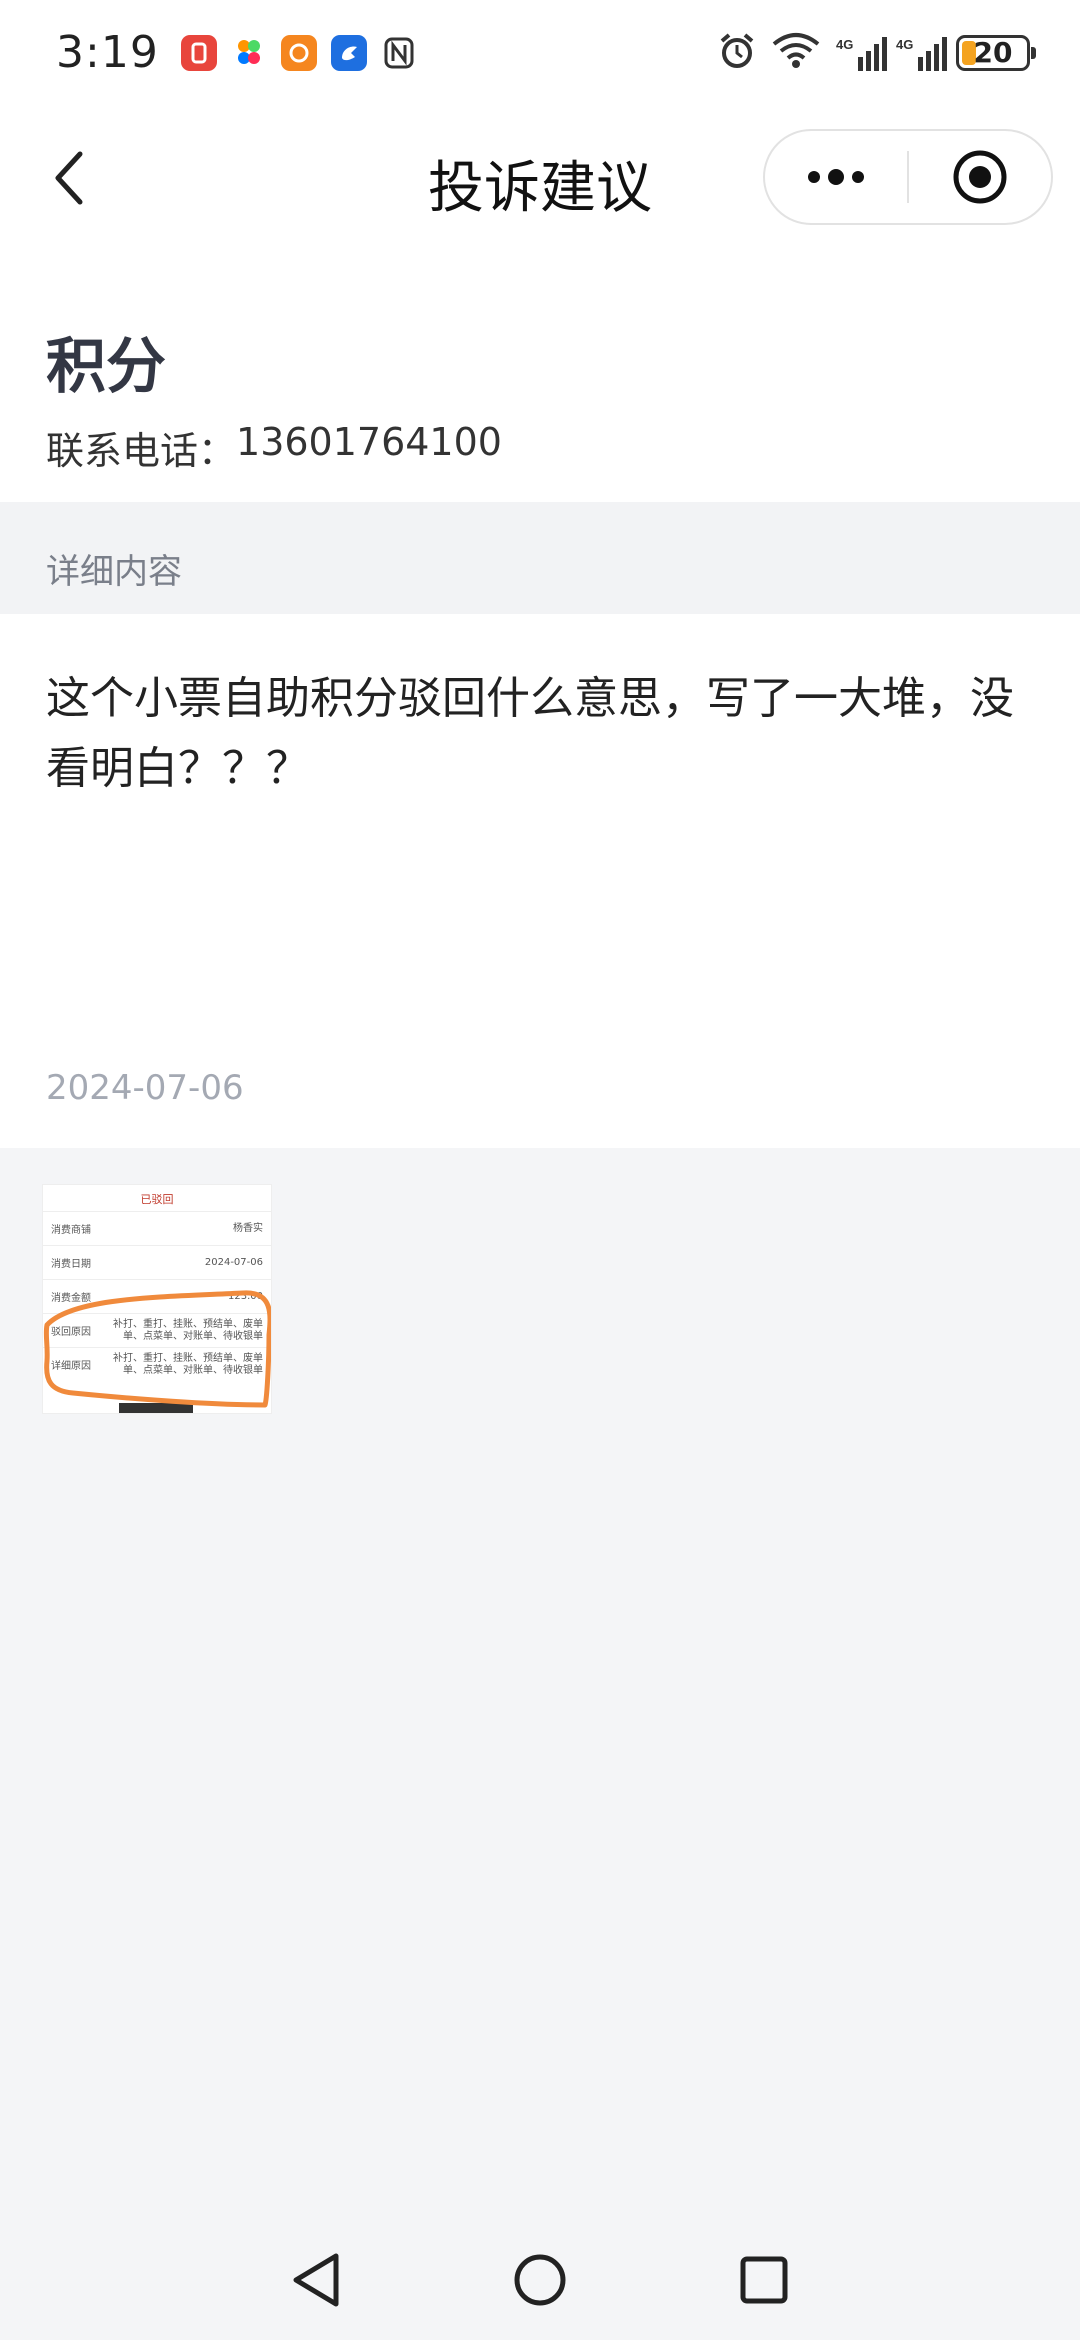 The width and height of the screenshot is (1080, 2340). Describe the element at coordinates (540, 376) in the screenshot. I see `complaint-header-card: 积分 联系电话： 13601764100` at that location.